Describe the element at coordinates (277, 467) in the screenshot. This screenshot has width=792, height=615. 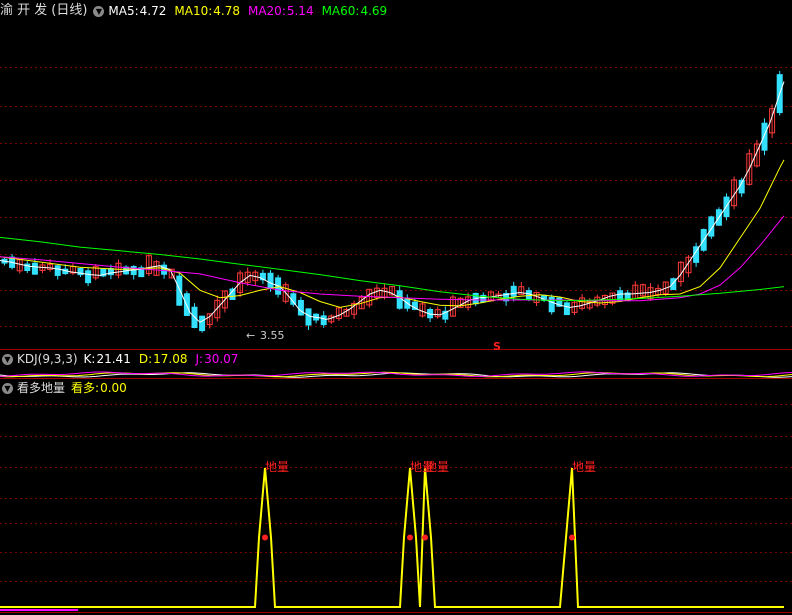
I see `peak-label-0: 地量` at that location.